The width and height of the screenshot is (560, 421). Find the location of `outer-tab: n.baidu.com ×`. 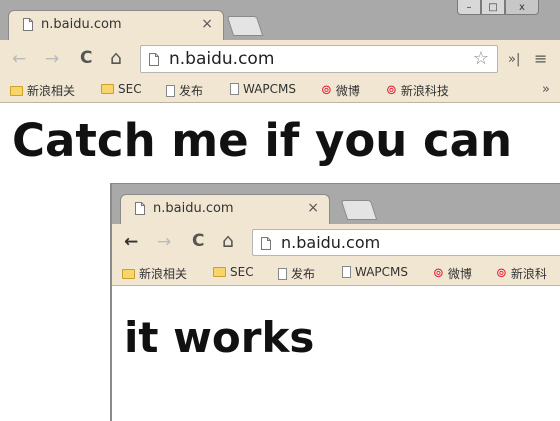

outer-tab: n.baidu.com × is located at coordinates (116, 25).